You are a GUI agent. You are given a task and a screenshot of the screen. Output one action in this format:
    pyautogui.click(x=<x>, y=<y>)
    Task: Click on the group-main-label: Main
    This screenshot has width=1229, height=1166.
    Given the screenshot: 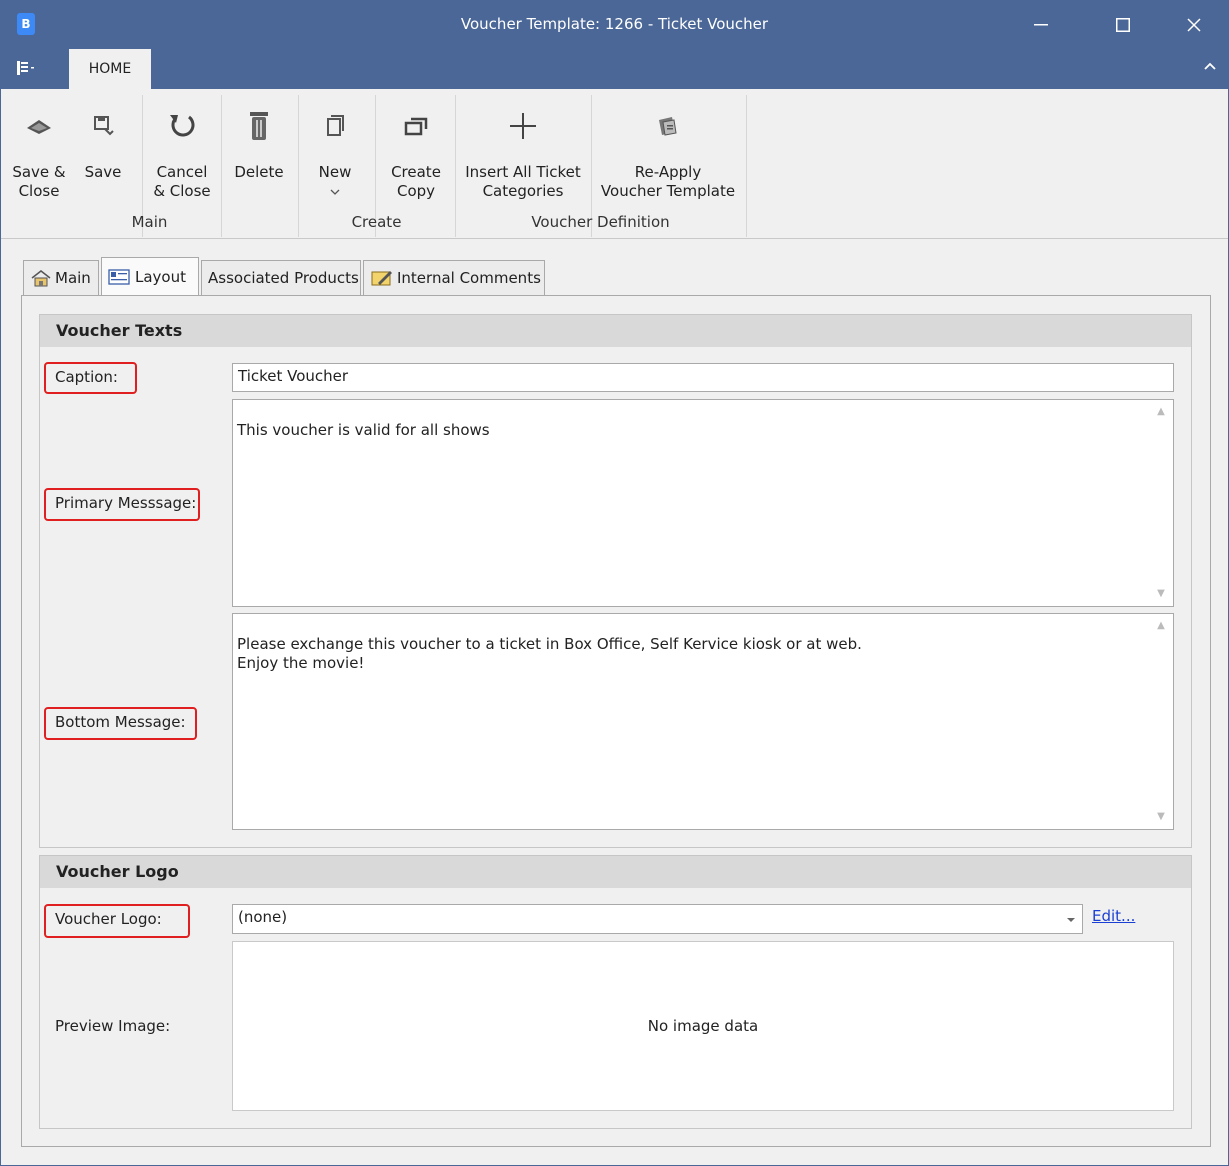 What is the action you would take?
    pyautogui.click(x=149, y=222)
    